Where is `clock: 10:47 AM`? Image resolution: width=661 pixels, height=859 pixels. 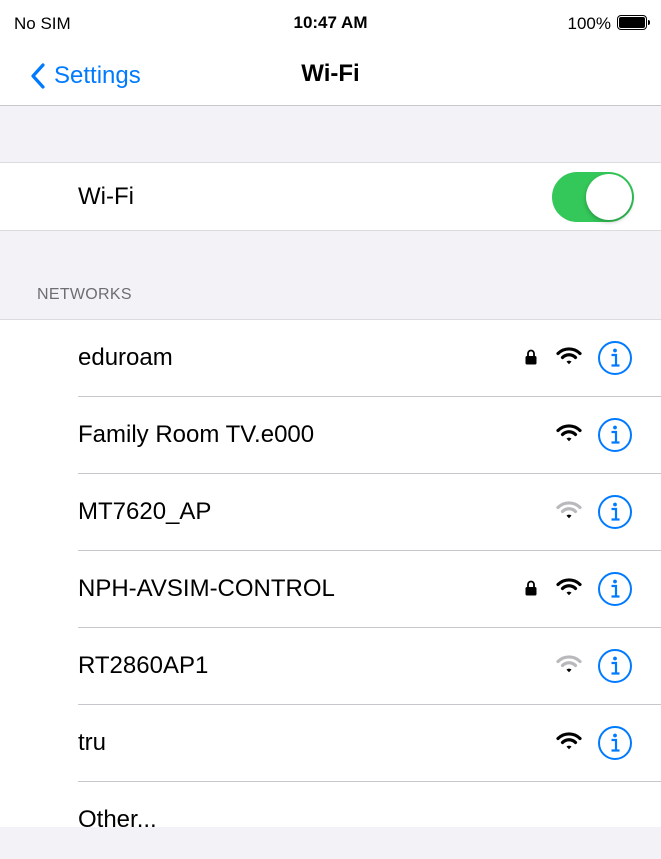
clock: 10:47 AM is located at coordinates (330, 22).